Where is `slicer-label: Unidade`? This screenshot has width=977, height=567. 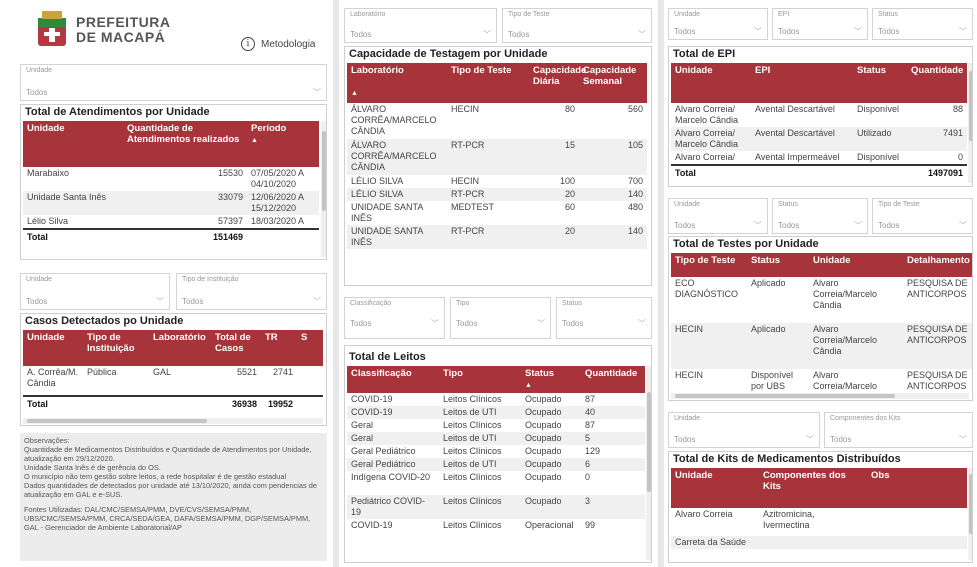 slicer-label: Unidade is located at coordinates (687, 14).